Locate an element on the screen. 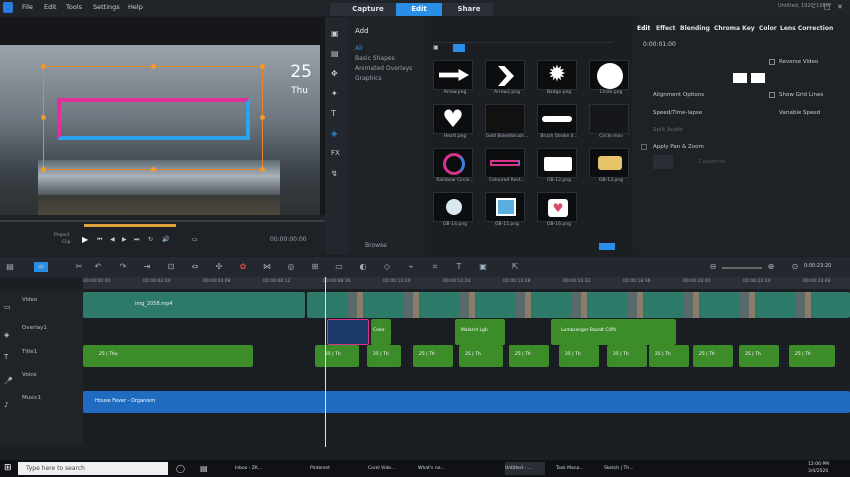 Image resolution: width=850 pixels, height=477 pixels. library-view-toggle is located at coordinates (607, 246).